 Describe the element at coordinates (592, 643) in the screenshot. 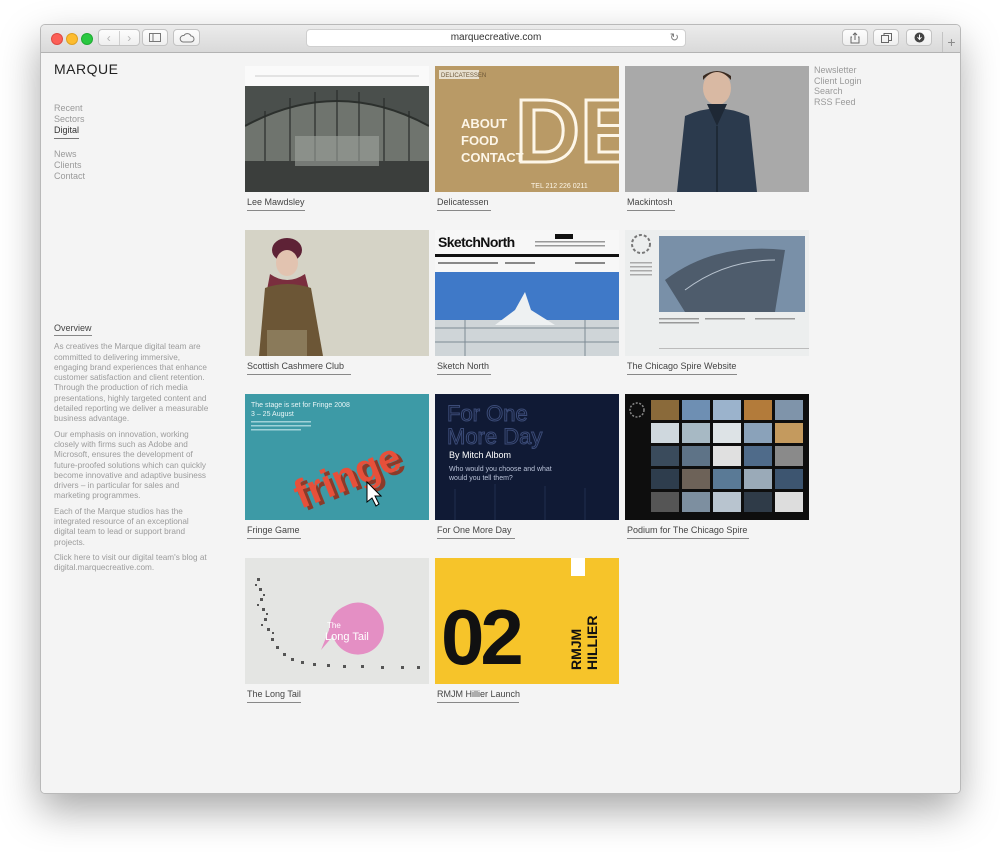

I see `rmjm-hillier: HILLIER` at that location.